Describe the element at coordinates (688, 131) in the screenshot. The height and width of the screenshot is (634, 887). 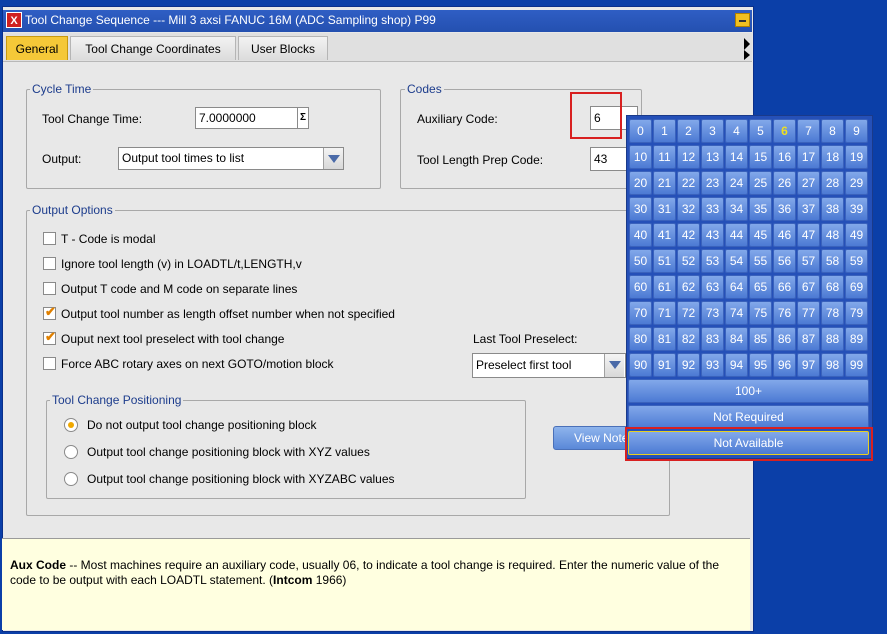
I see `code-option-2: 2` at that location.